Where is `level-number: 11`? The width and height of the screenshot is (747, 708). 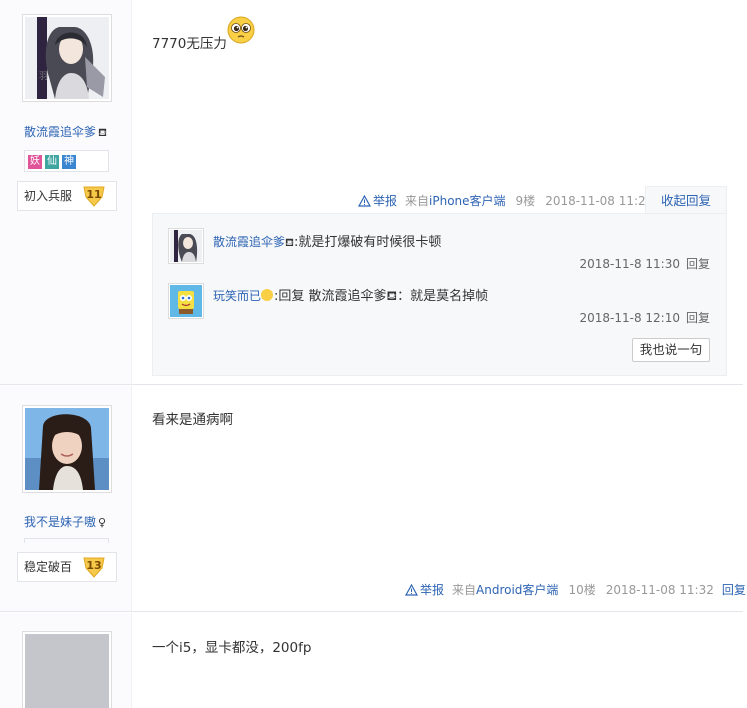 level-number: 11 is located at coordinates (94, 194).